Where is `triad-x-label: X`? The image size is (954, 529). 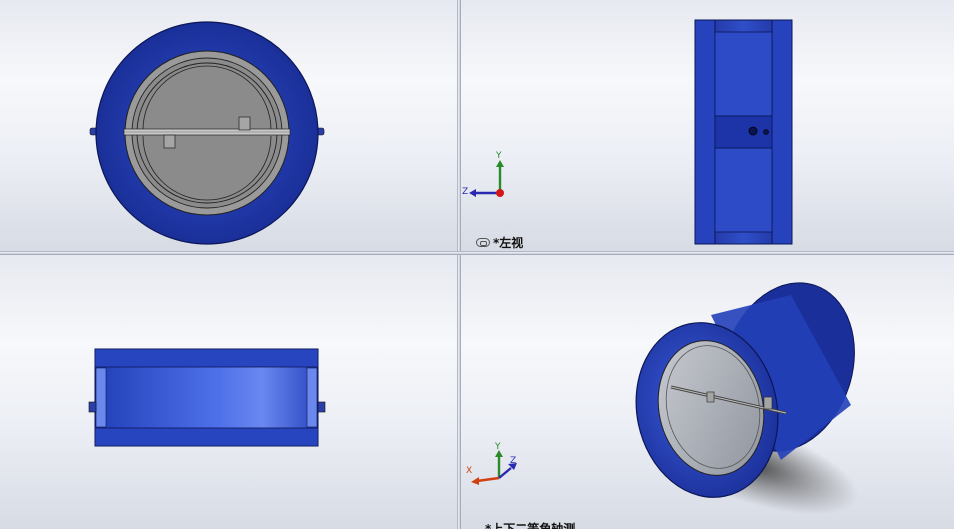
triad-x-label: X is located at coordinates (469, 471).